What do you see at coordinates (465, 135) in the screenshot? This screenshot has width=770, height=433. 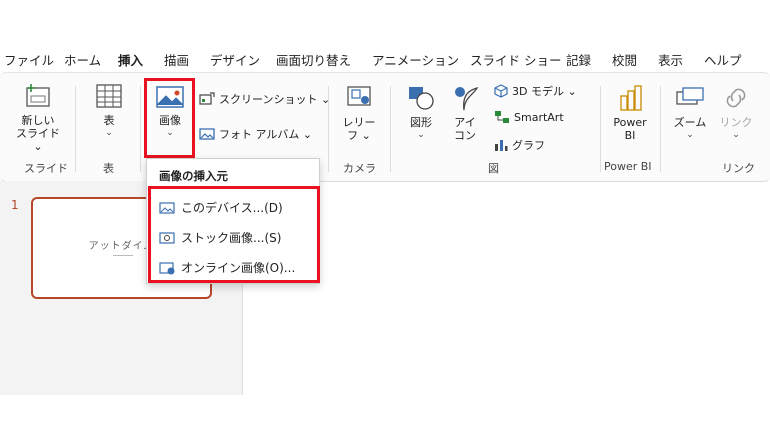 I see `icons-label-2: コン` at bounding box center [465, 135].